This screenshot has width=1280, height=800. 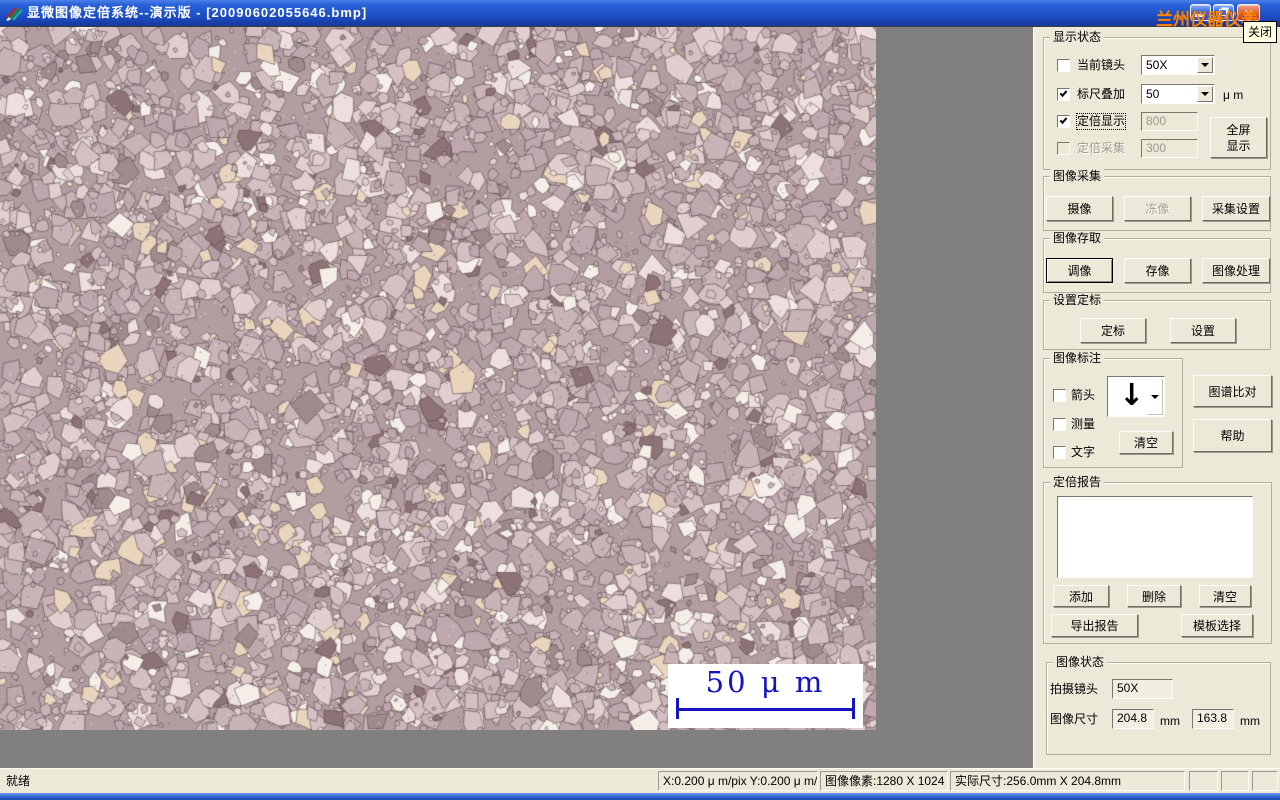 I want to click on image-height-field: 163.8, so click(x=1213, y=719).